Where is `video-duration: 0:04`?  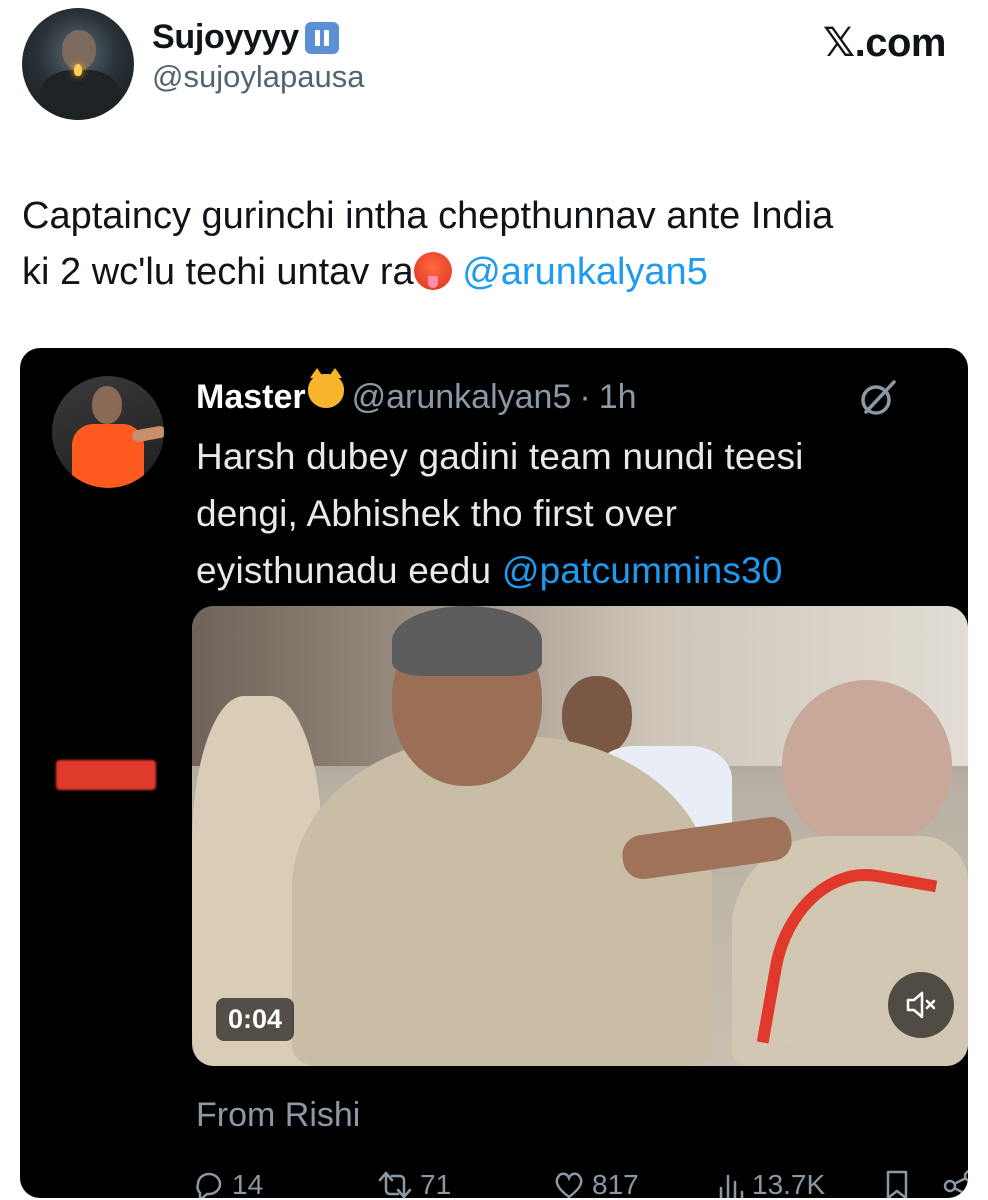
video-duration: 0:04 is located at coordinates (255, 1019).